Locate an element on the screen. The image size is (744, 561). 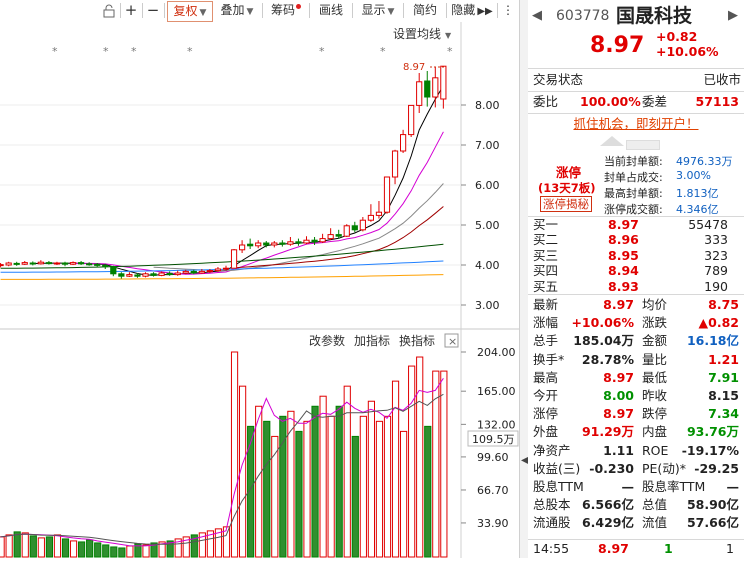
lock-icon is located at coordinates (109, 10).